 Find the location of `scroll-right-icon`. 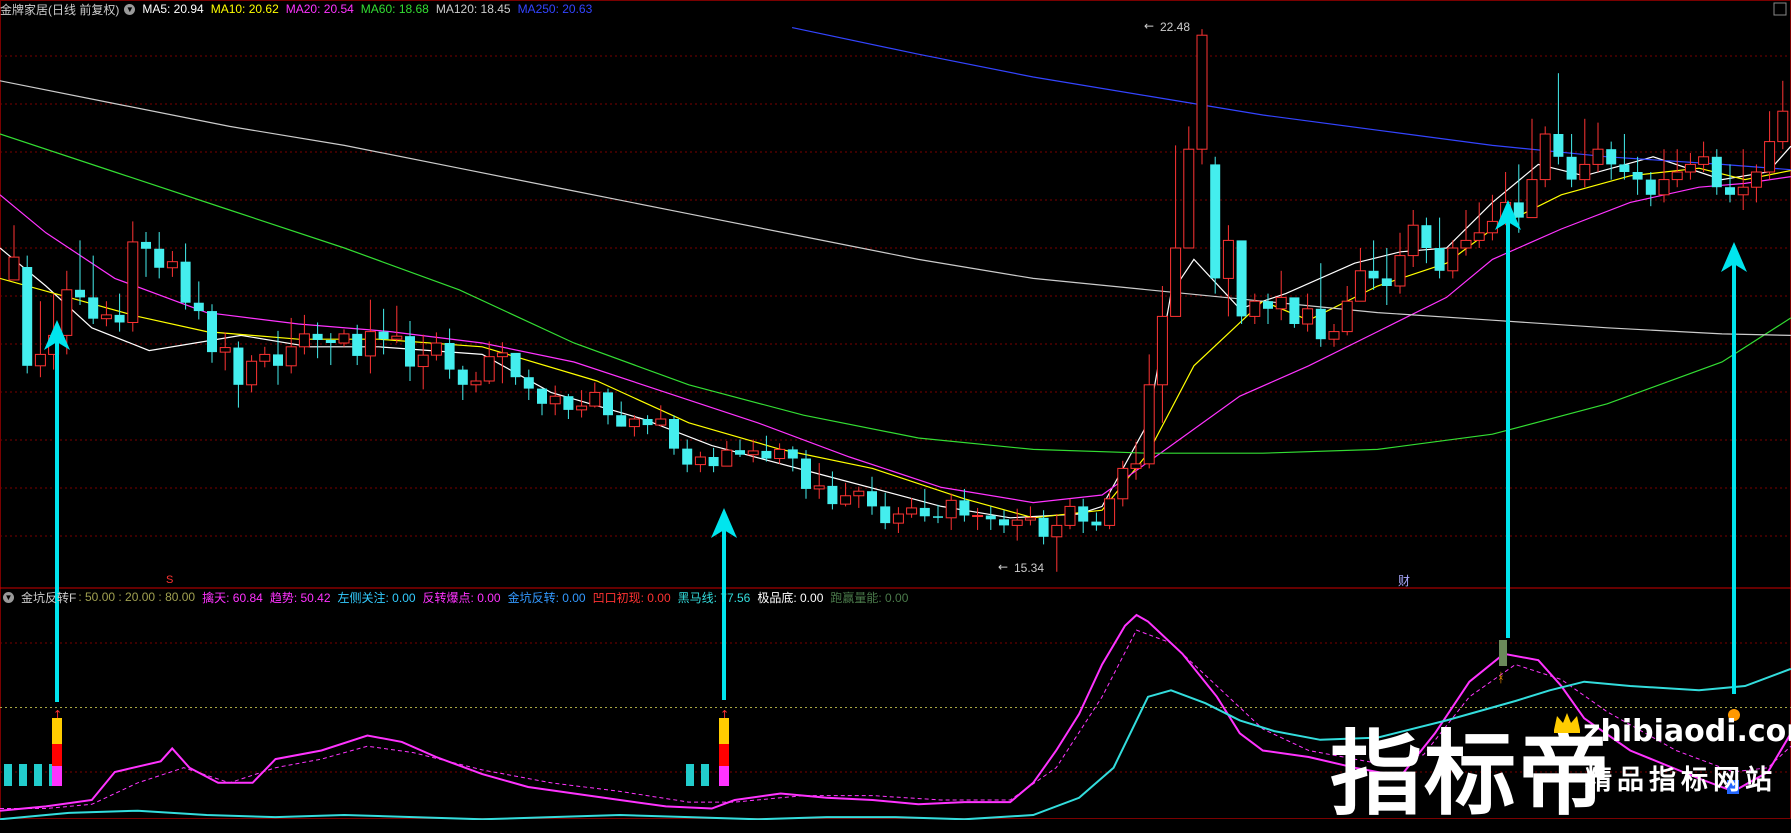

scroll-right-icon is located at coordinates (1780, 9).